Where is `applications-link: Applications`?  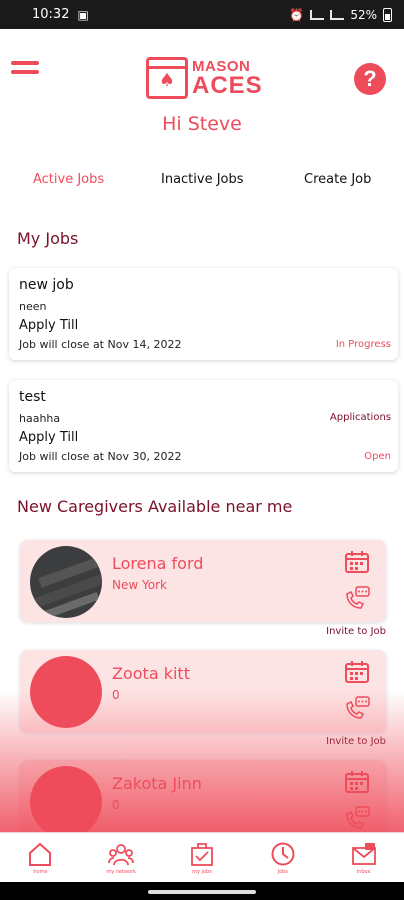
applications-link: Applications is located at coordinates (360, 417).